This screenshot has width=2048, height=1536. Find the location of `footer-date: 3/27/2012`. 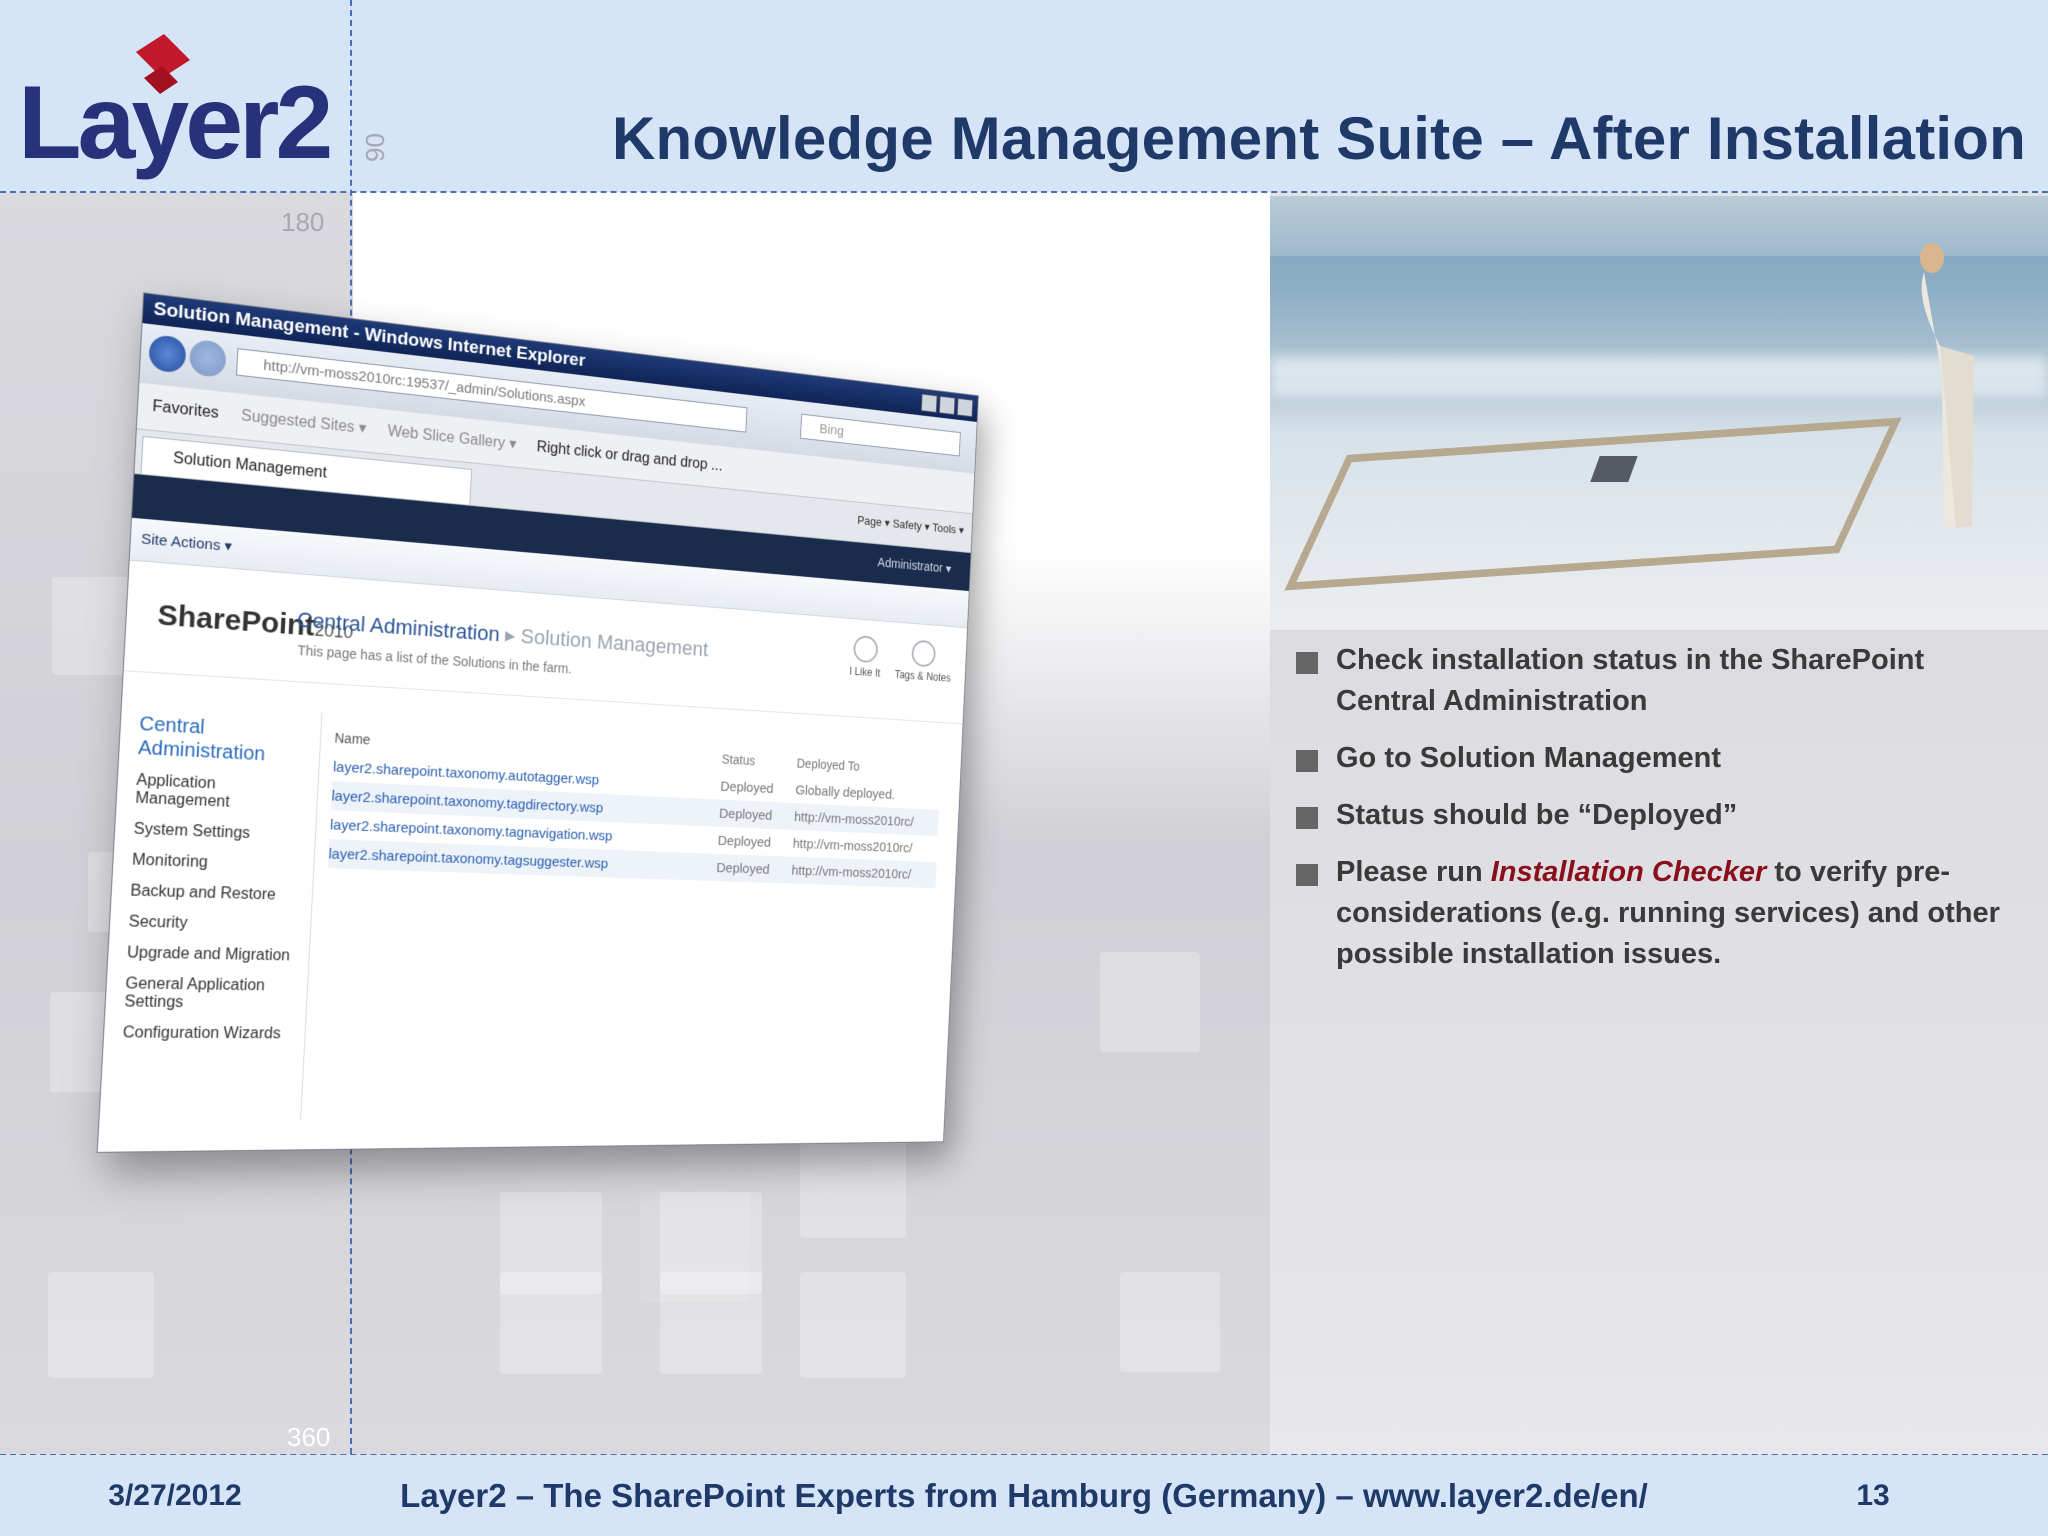

footer-date: 3/27/2012 is located at coordinates (175, 1495).